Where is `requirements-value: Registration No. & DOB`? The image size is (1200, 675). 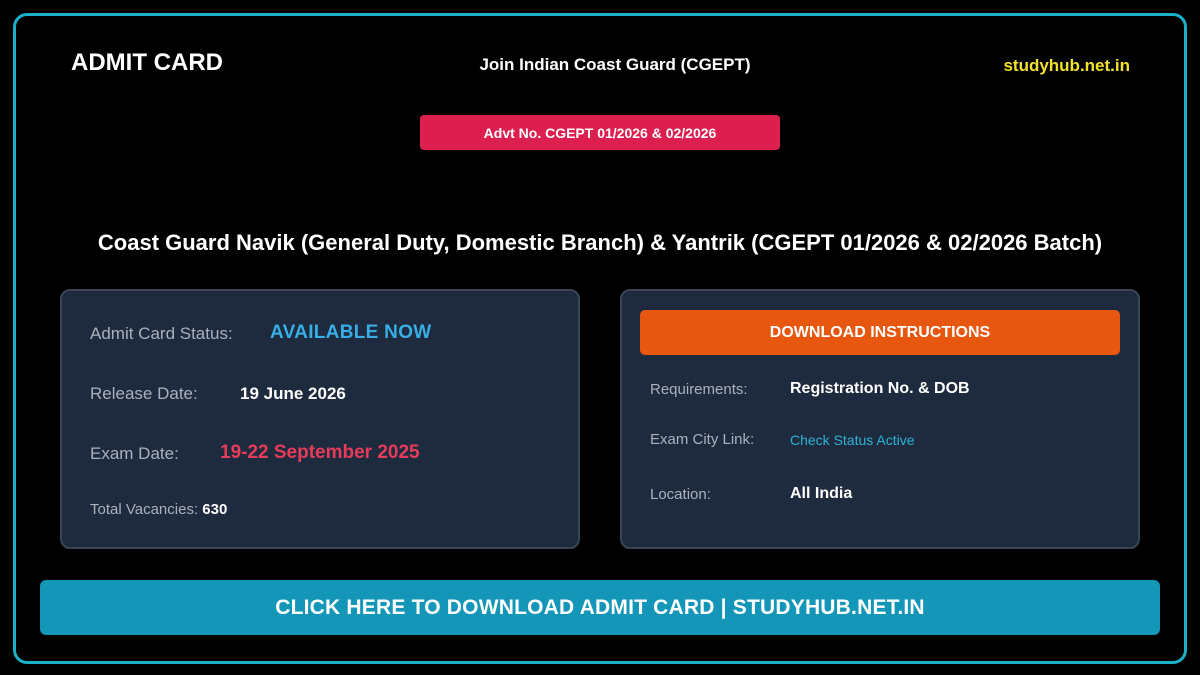
requirements-value: Registration No. & DOB is located at coordinates (880, 388).